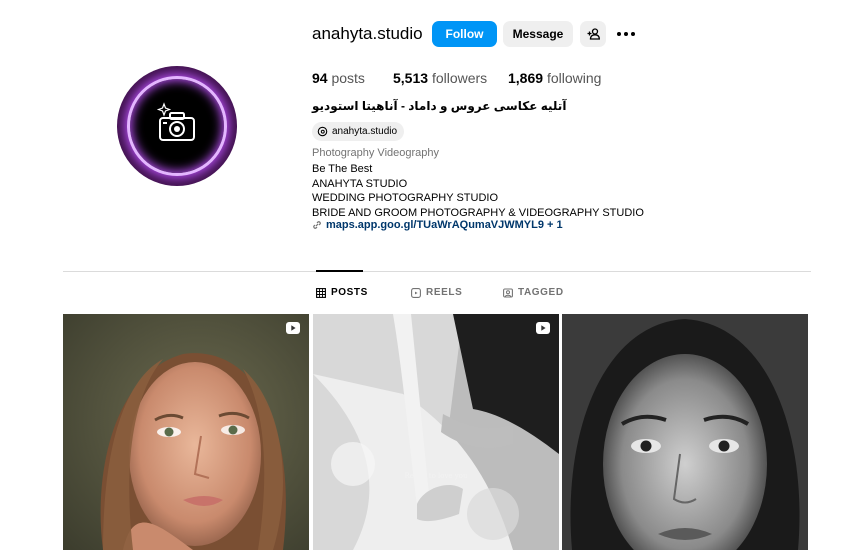  What do you see at coordinates (541, 292) in the screenshot?
I see `tab-tagged-label: TAGGED` at bounding box center [541, 292].